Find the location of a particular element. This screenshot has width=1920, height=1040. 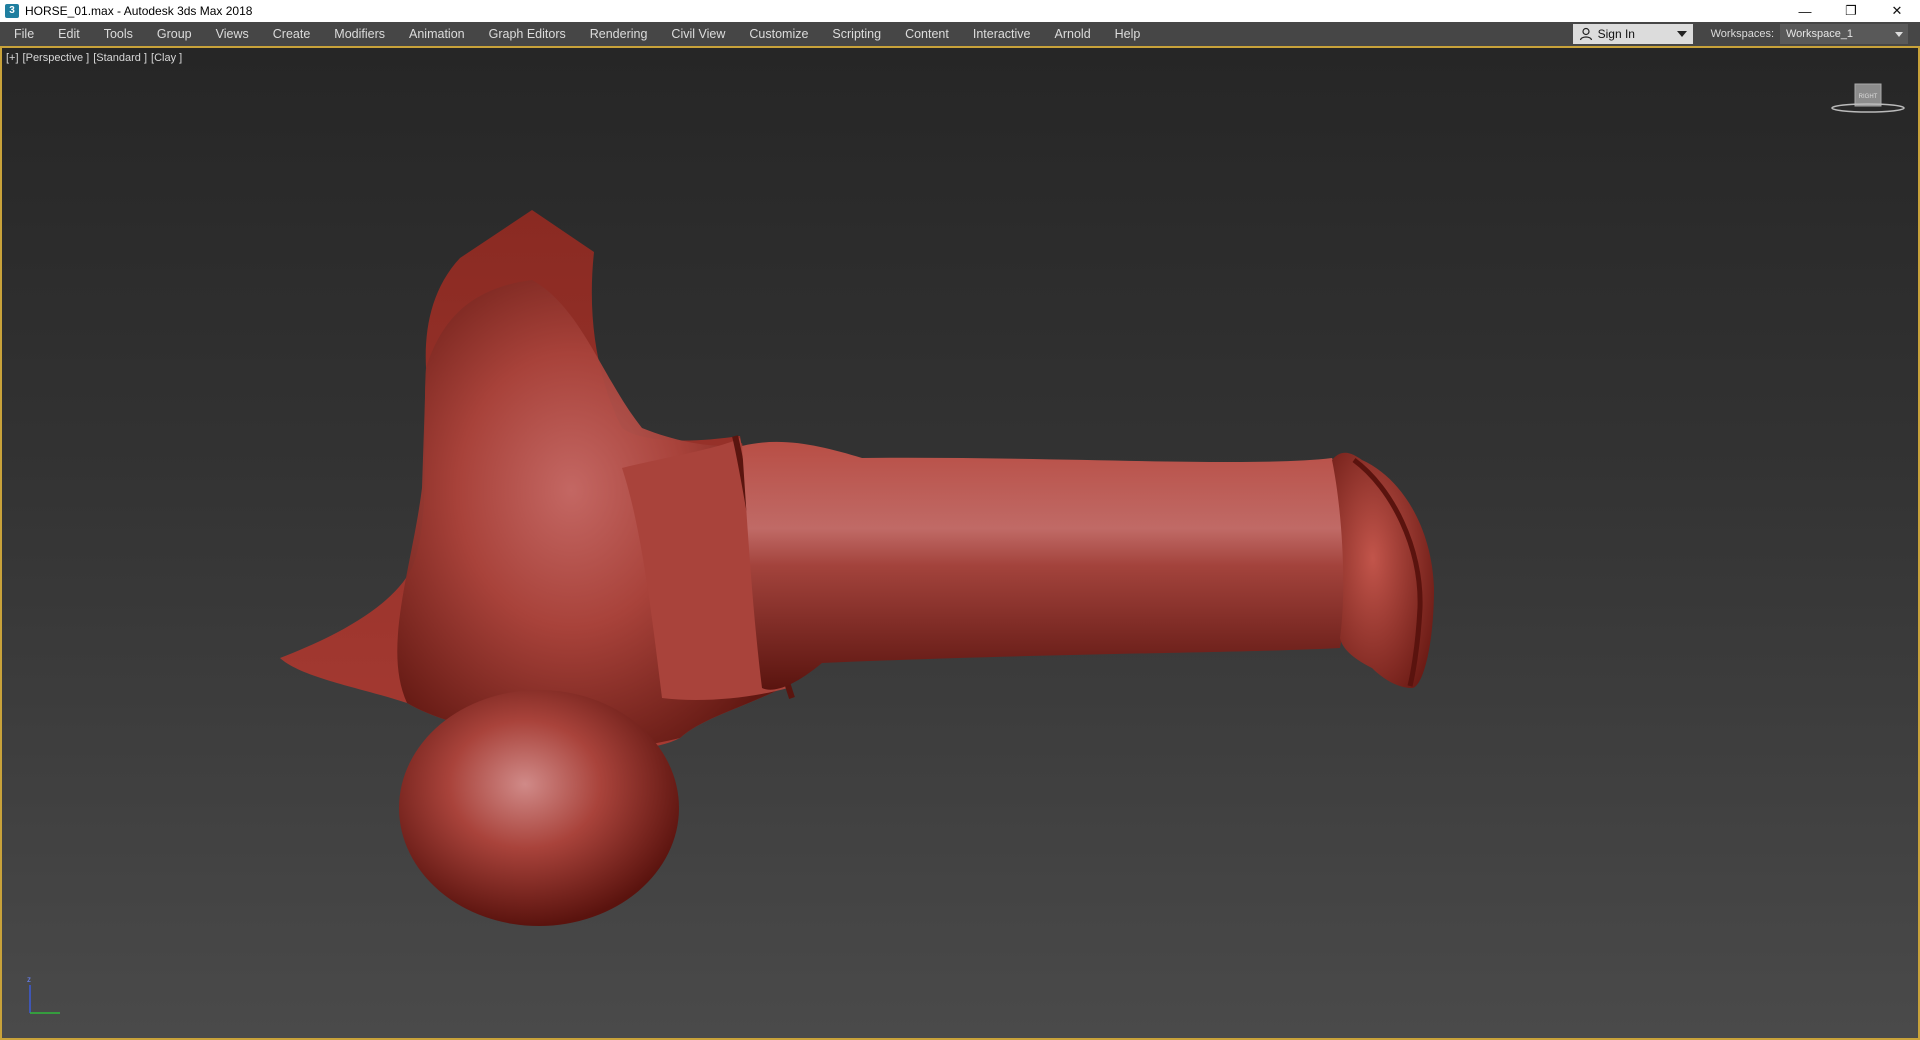

user-icon is located at coordinates (1585, 34).